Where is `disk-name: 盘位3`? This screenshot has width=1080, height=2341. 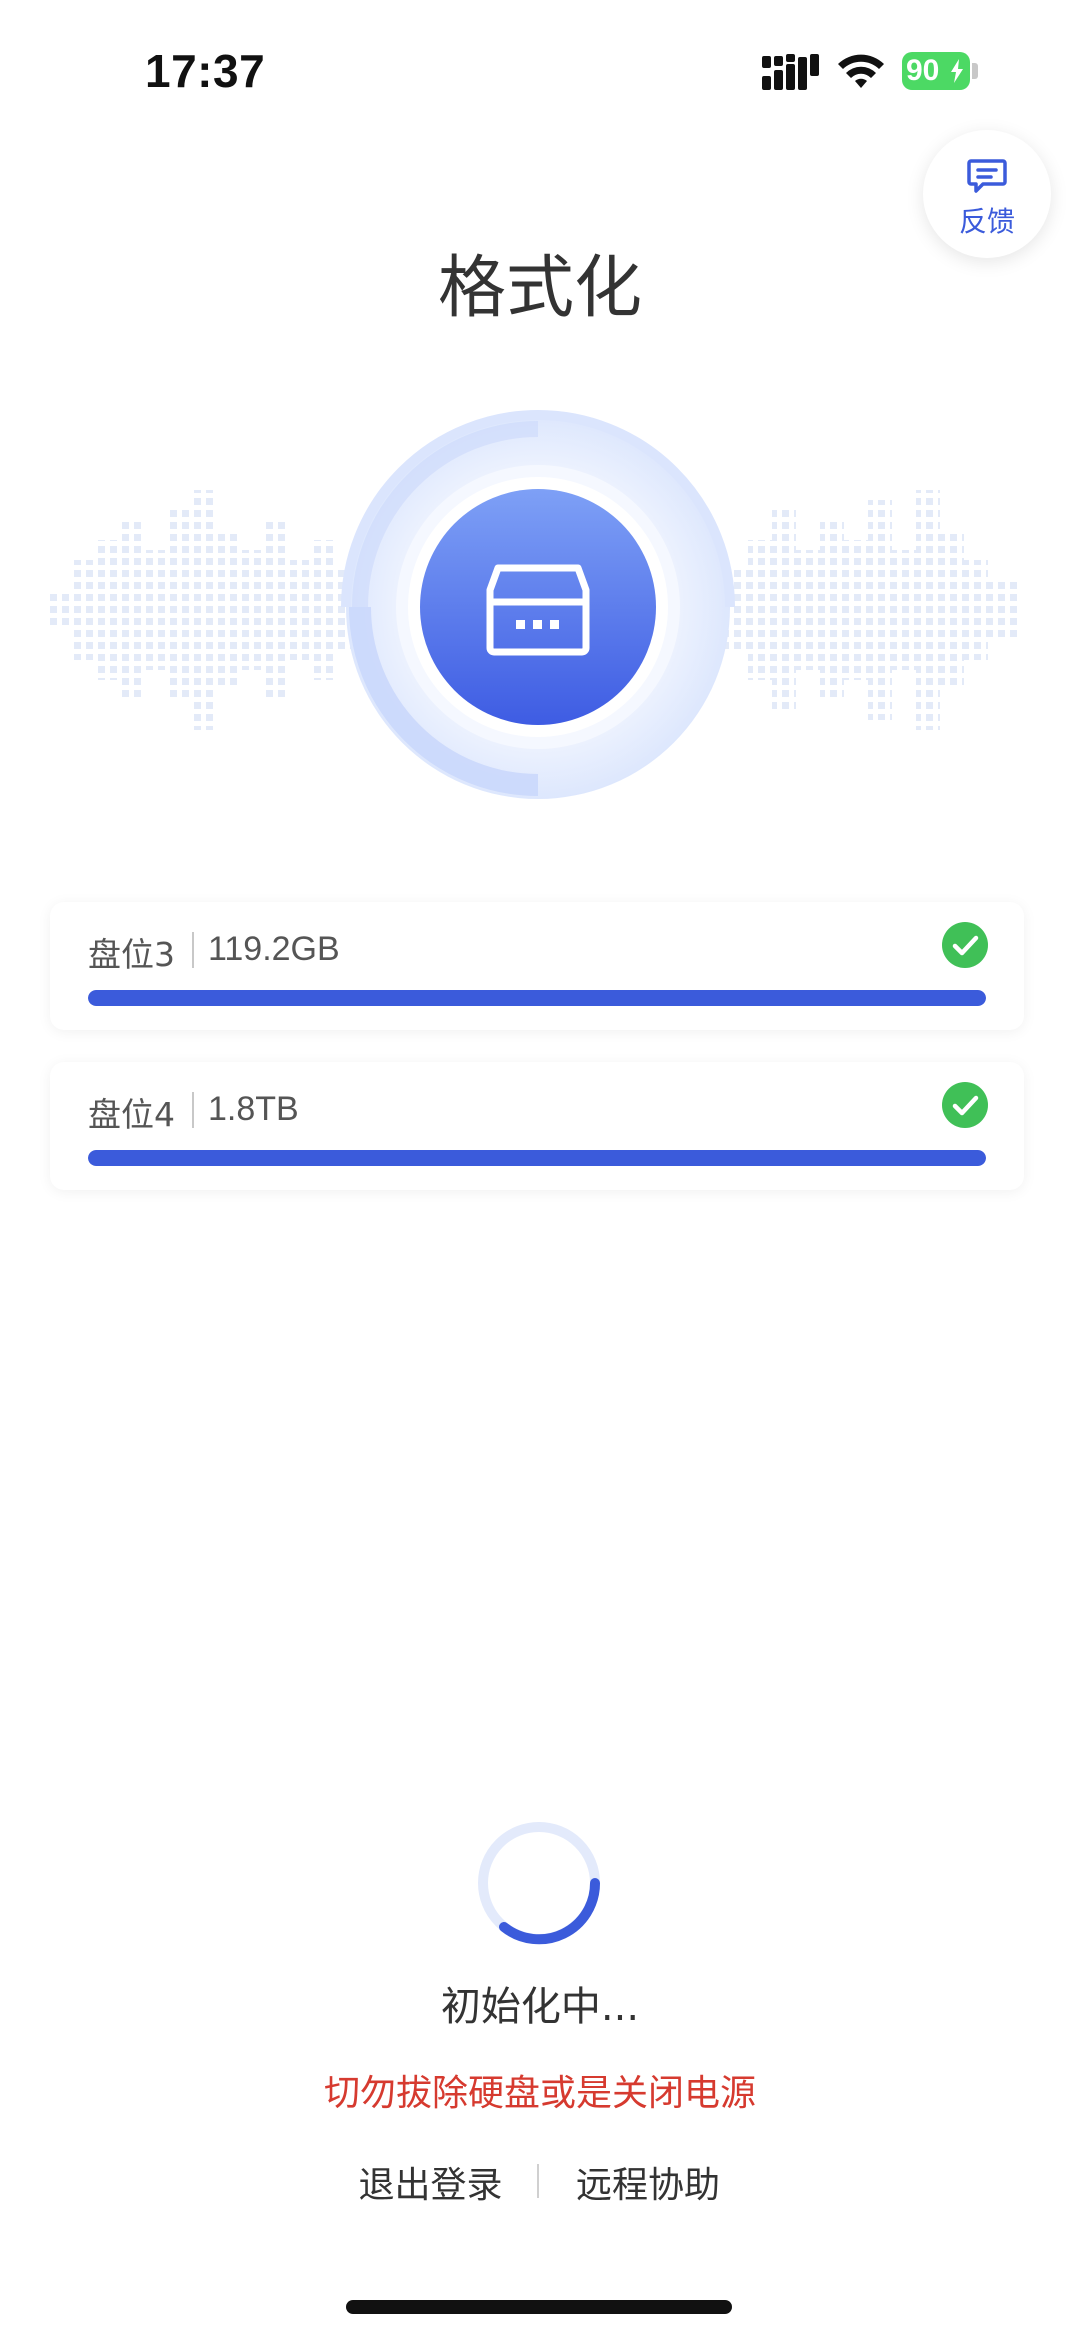
disk-name: 盘位3 is located at coordinates (131, 954).